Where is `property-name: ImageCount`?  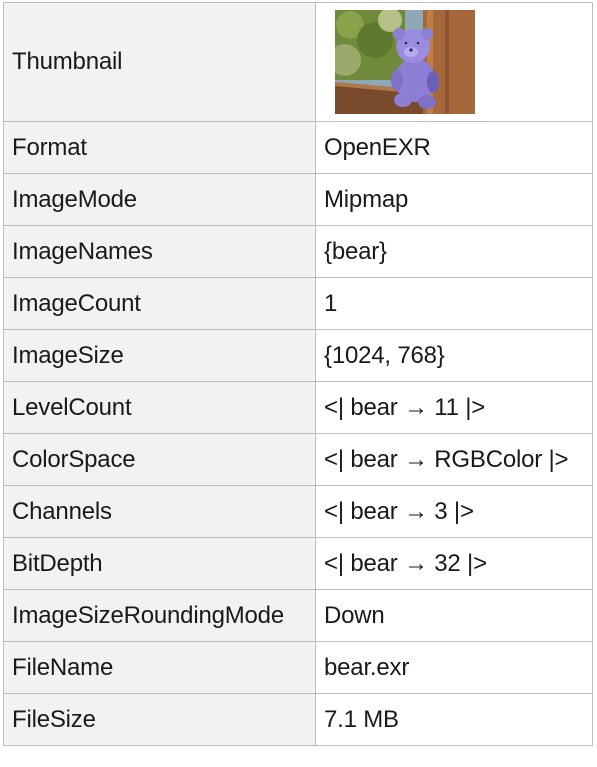
property-name: ImageCount is located at coordinates (159, 303).